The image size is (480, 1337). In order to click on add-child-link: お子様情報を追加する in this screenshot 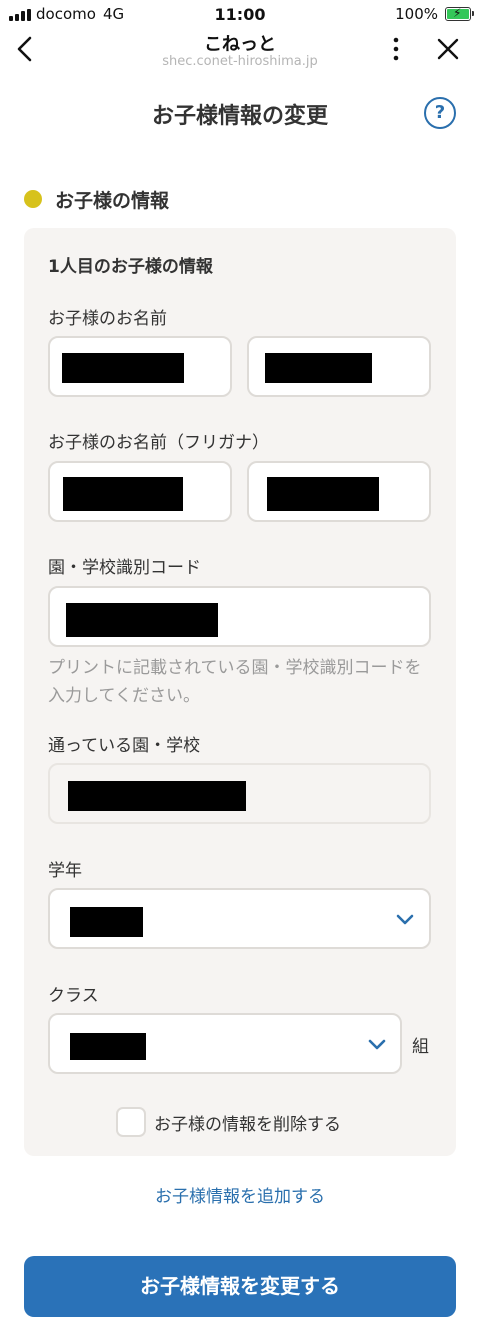, I will do `click(240, 1194)`.